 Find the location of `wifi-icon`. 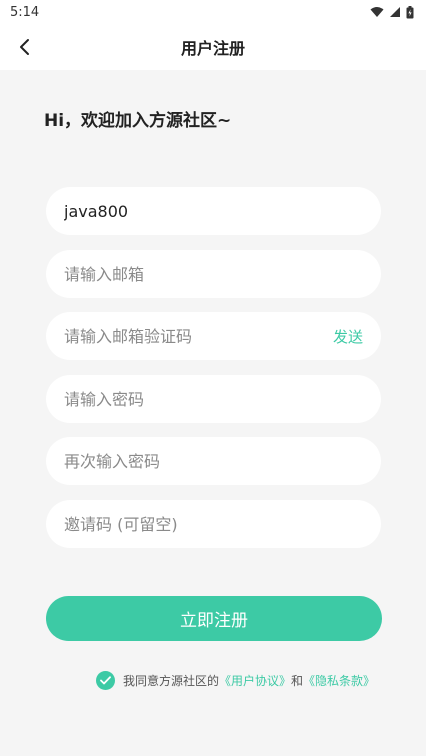

wifi-icon is located at coordinates (377, 12).